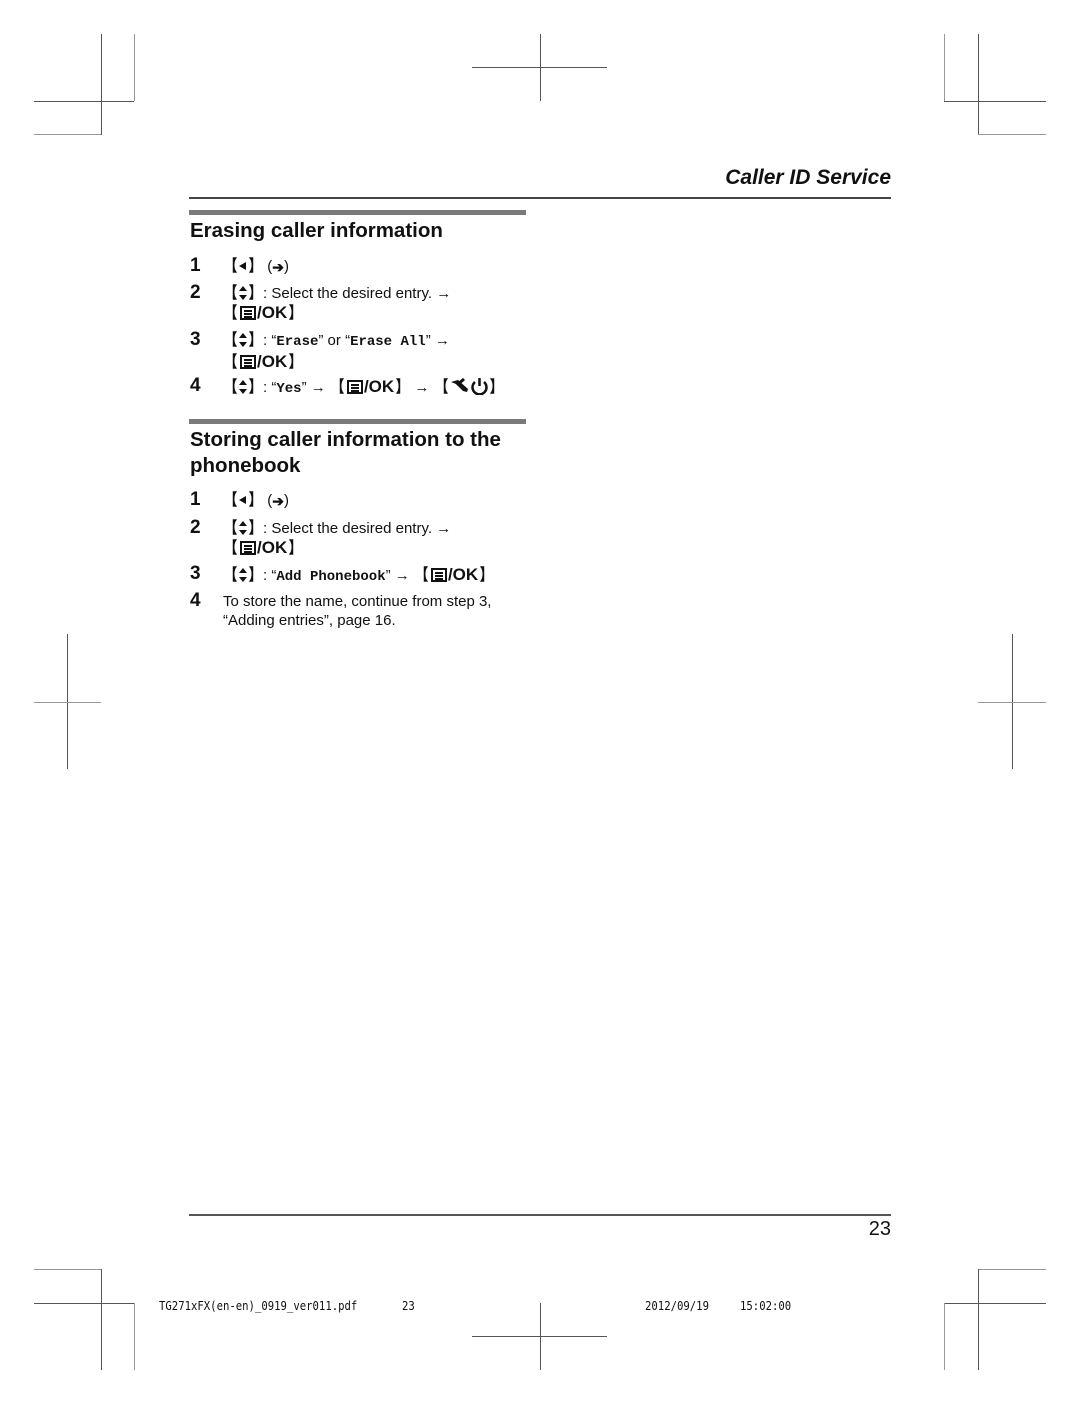  Describe the element at coordinates (879, 1229) in the screenshot. I see `page-number: 23` at that location.